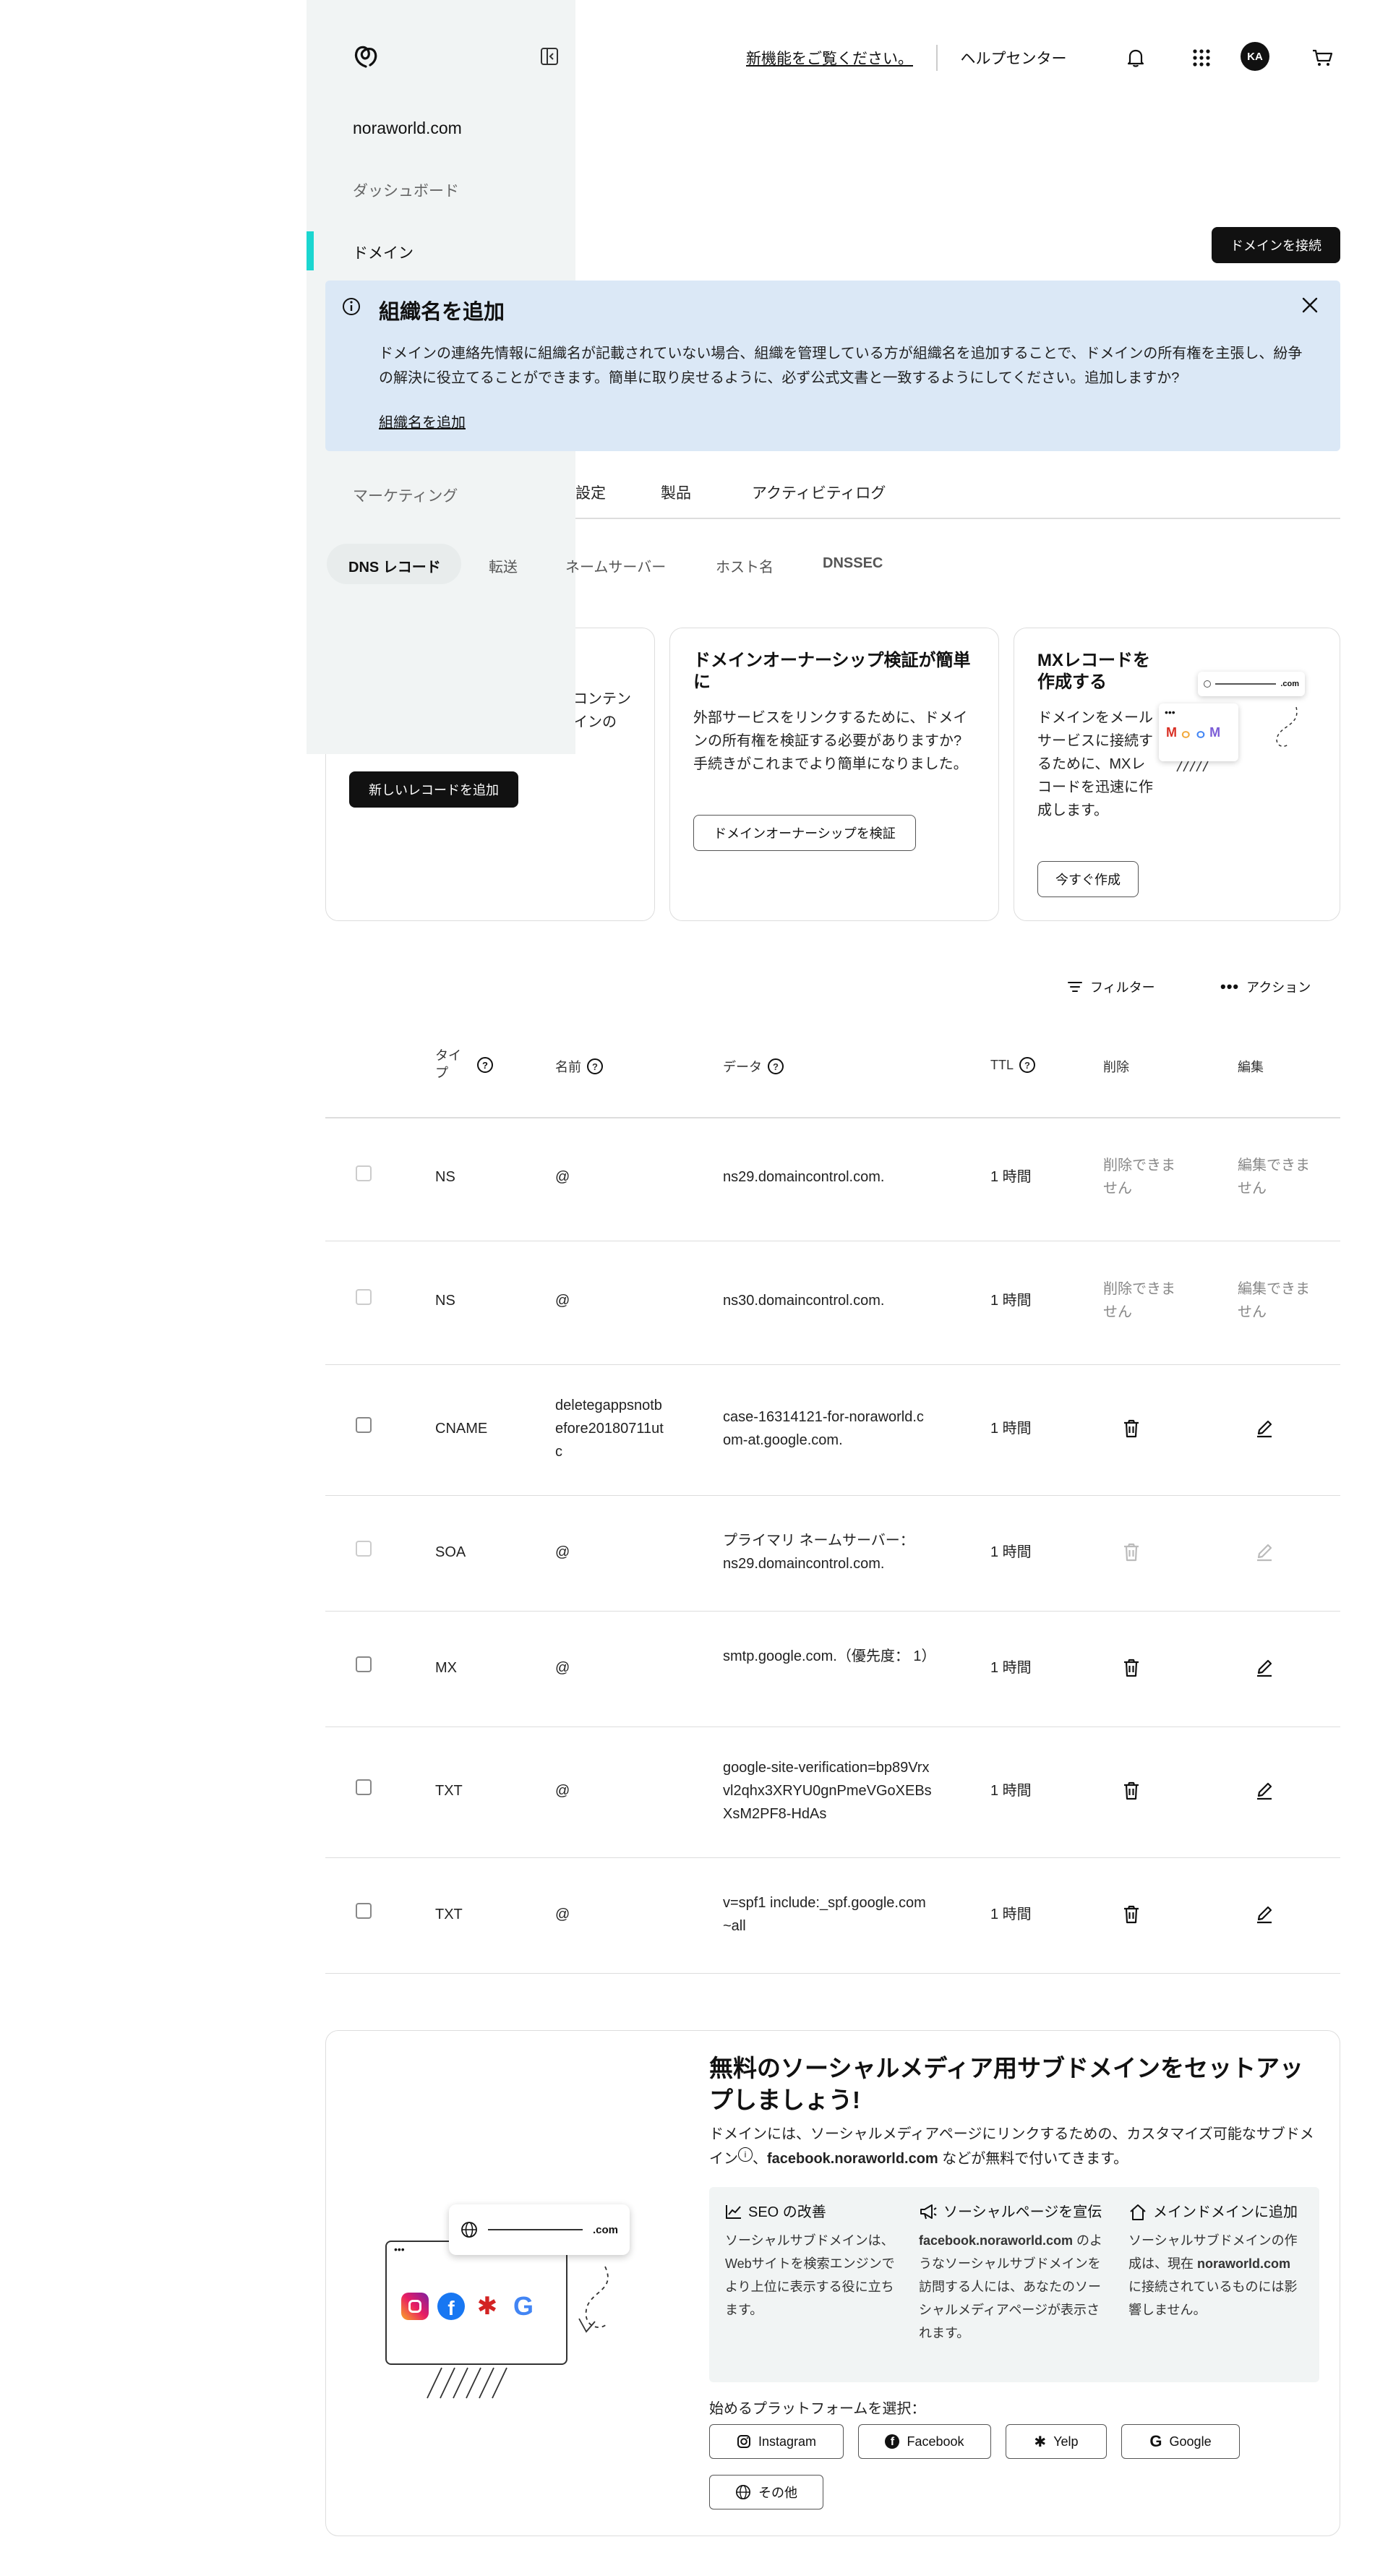  I want to click on browser-window: ••• f ✱ G, so click(476, 2303).